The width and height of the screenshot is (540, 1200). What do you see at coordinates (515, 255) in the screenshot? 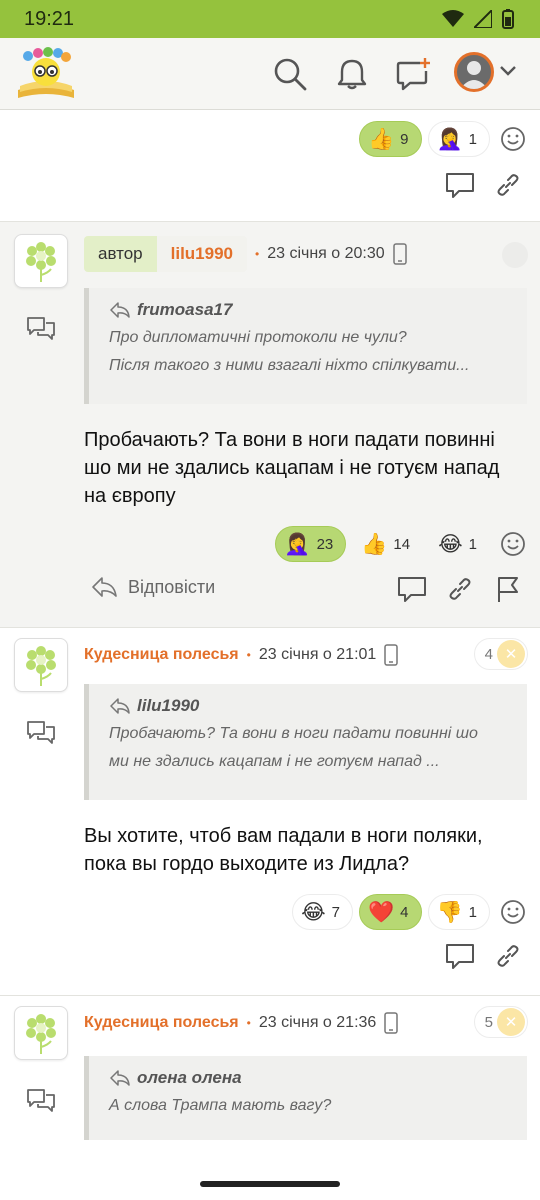
I see `comment-options` at bounding box center [515, 255].